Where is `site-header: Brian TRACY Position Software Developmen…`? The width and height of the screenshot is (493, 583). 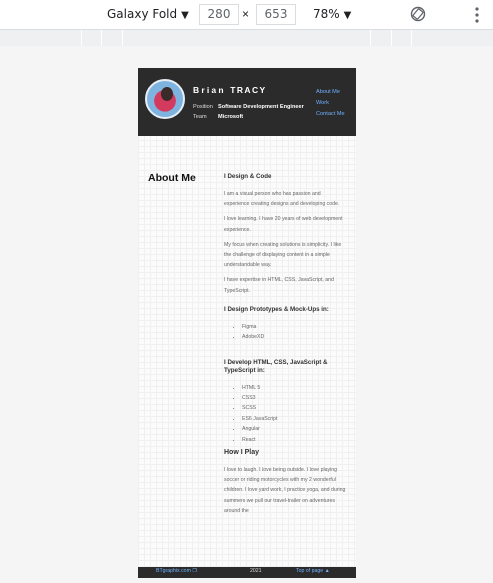 site-header: Brian TRACY Position Software Developmen… is located at coordinates (247, 102).